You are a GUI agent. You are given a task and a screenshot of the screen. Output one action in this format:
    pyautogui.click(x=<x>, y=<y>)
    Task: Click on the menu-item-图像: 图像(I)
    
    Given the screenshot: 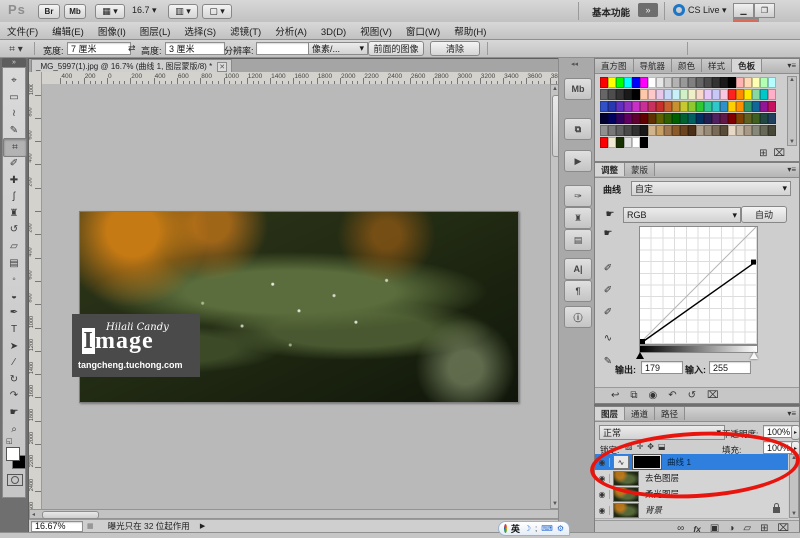 What is the action you would take?
    pyautogui.click(x=112, y=31)
    